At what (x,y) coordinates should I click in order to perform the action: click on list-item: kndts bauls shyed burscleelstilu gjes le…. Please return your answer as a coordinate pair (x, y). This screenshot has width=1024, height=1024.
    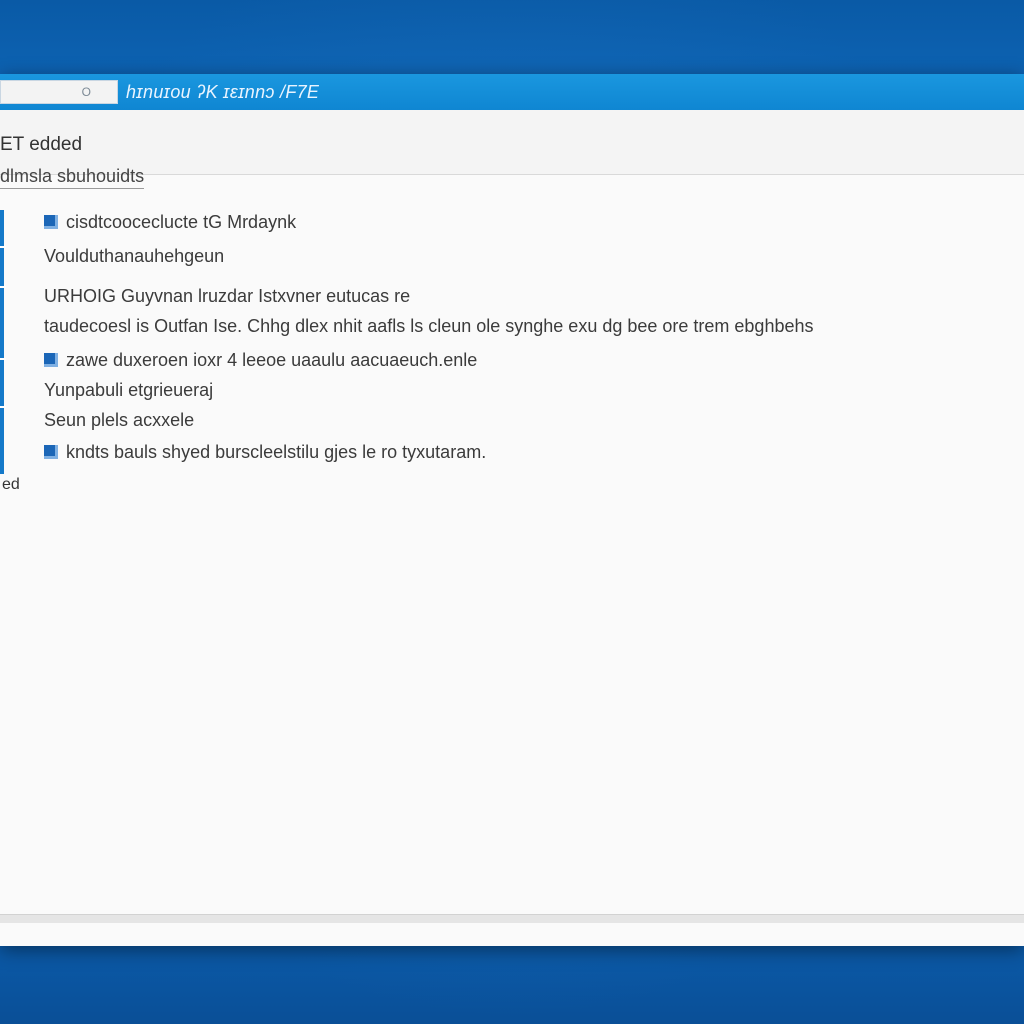
    Looking at the image, I should click on (265, 452).